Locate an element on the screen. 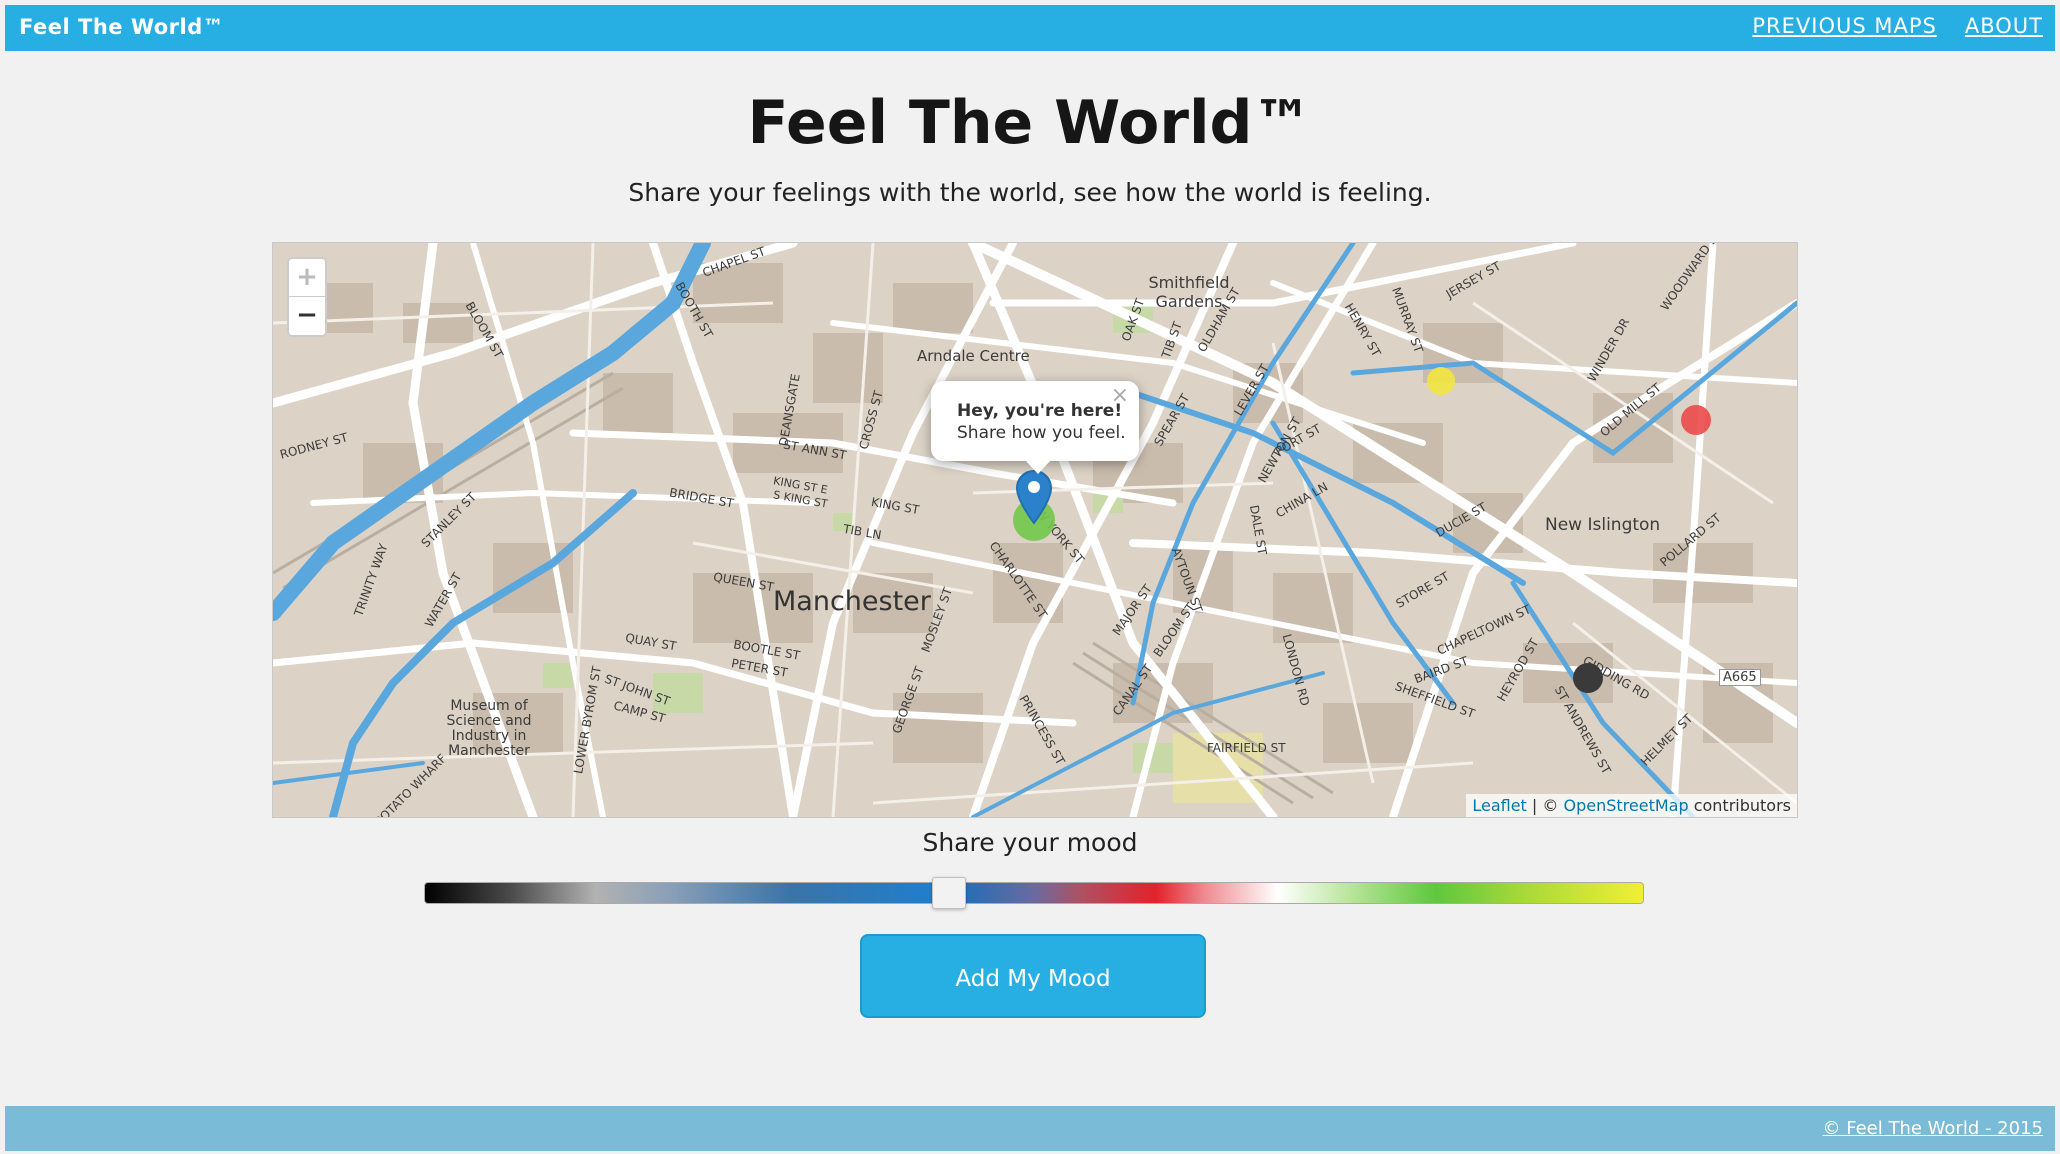  mood-label: Share your mood is located at coordinates (1030, 842).